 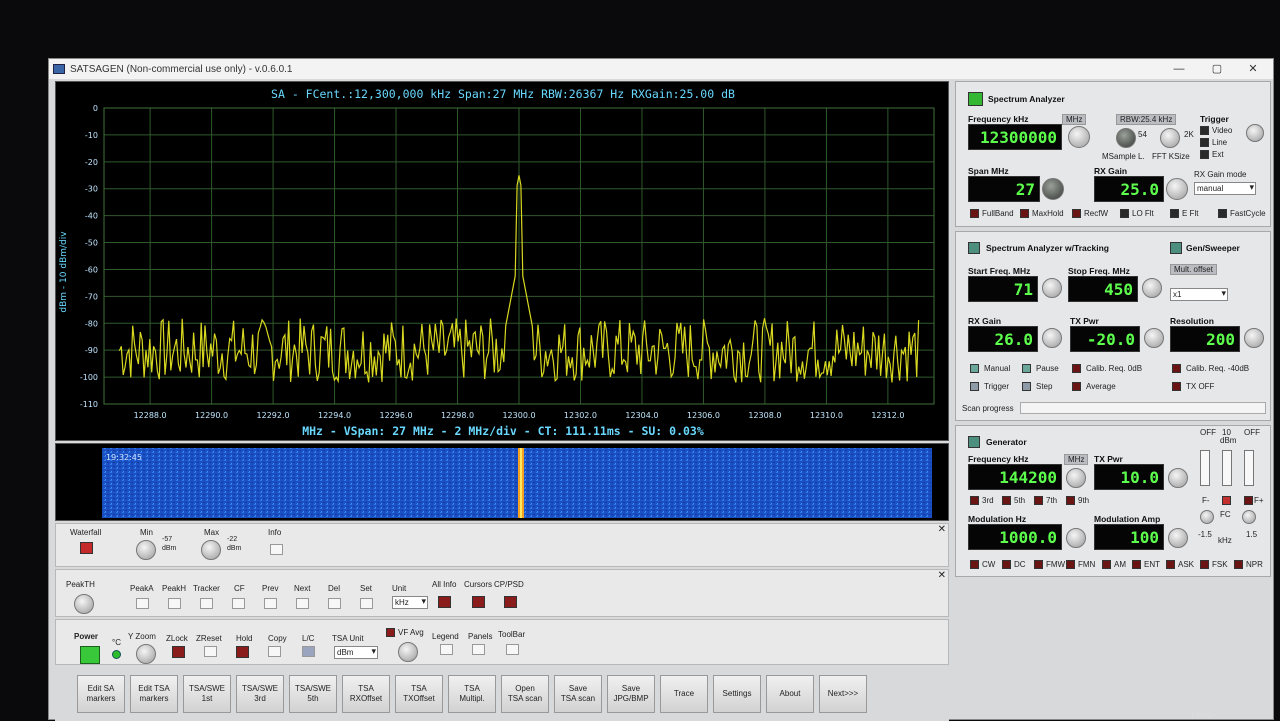 I want to click on fmw-checkbox, so click(x=1038, y=564).